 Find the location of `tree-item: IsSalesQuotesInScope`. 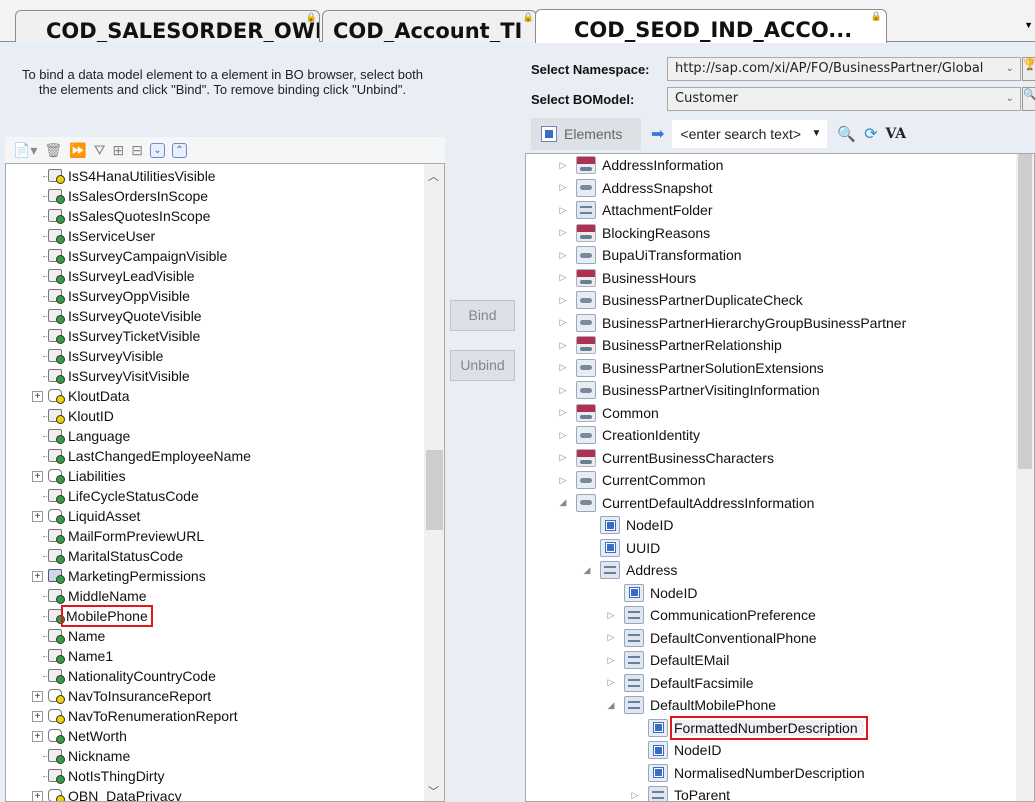

tree-item: IsSalesQuotesInScope is located at coordinates (213, 216).